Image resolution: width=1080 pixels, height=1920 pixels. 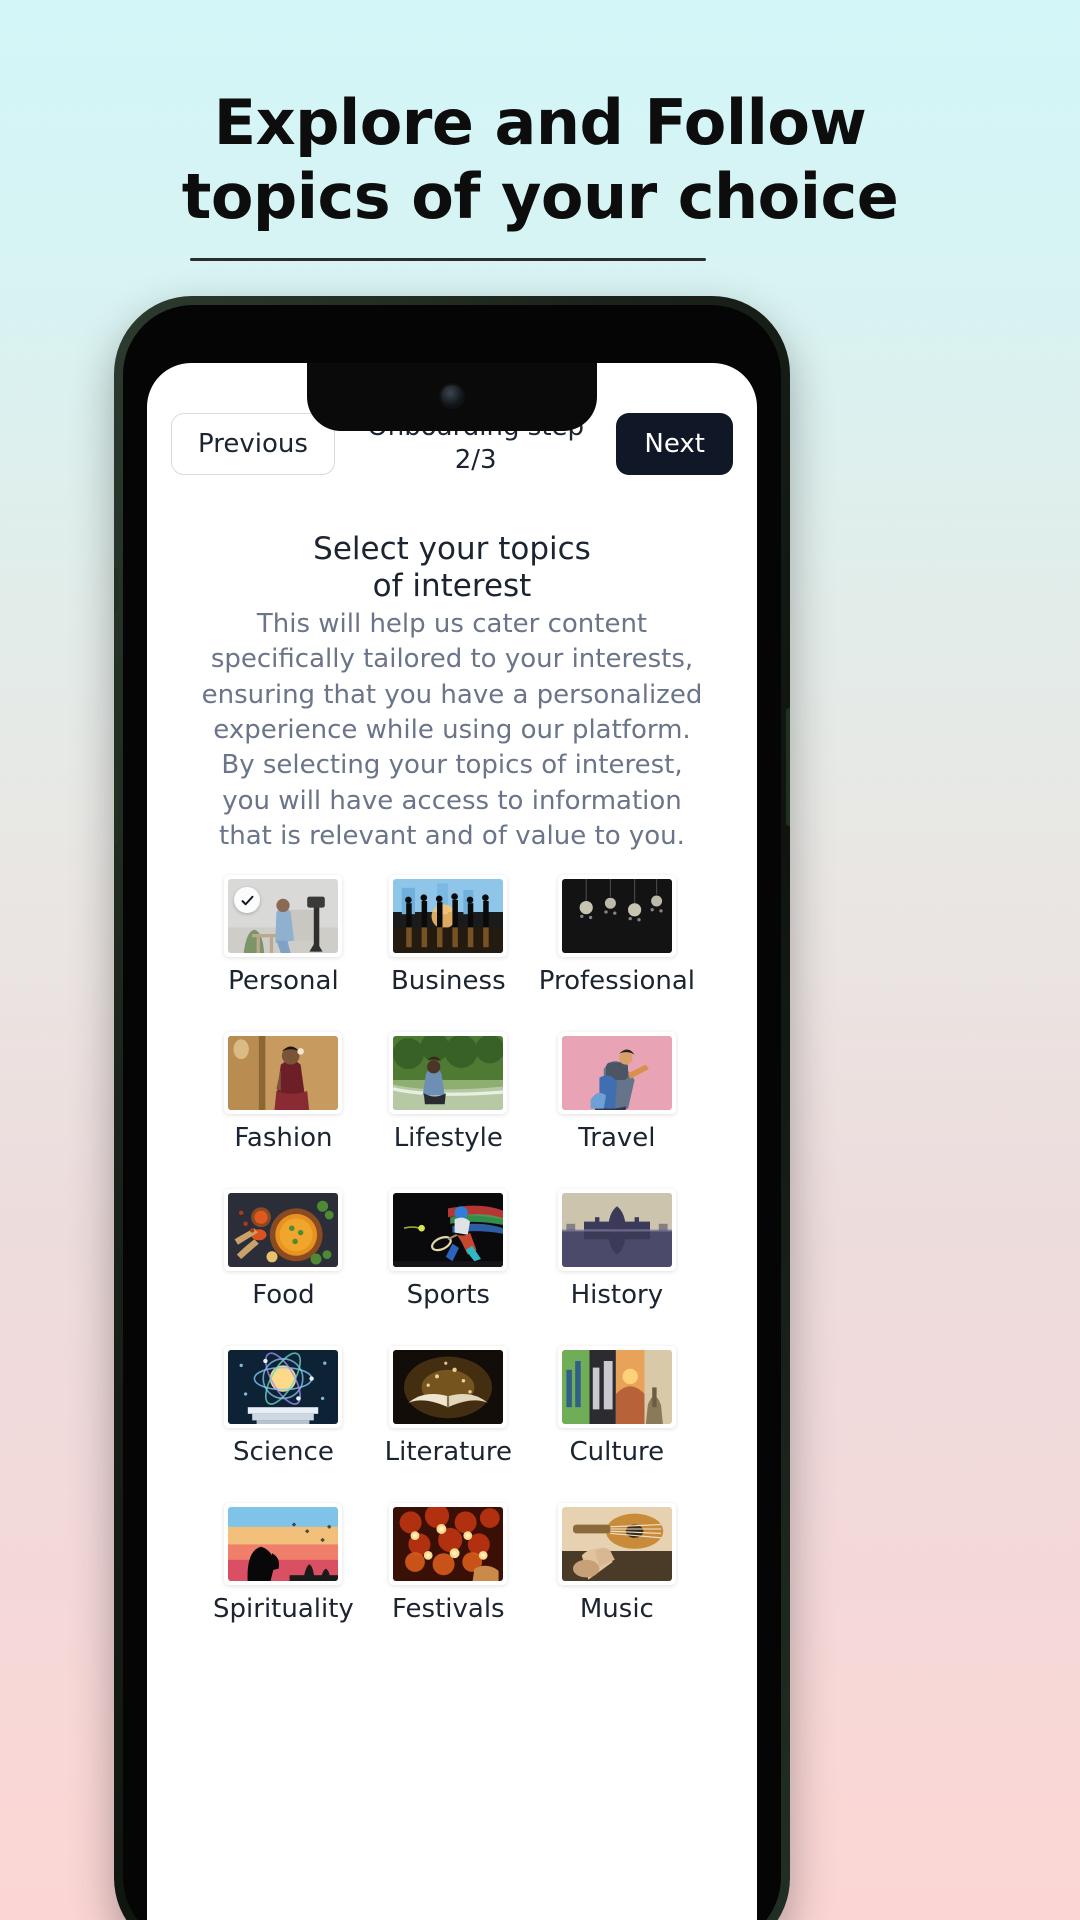 I want to click on page-title: Explore and Follow topics of your choice, so click(x=540, y=160).